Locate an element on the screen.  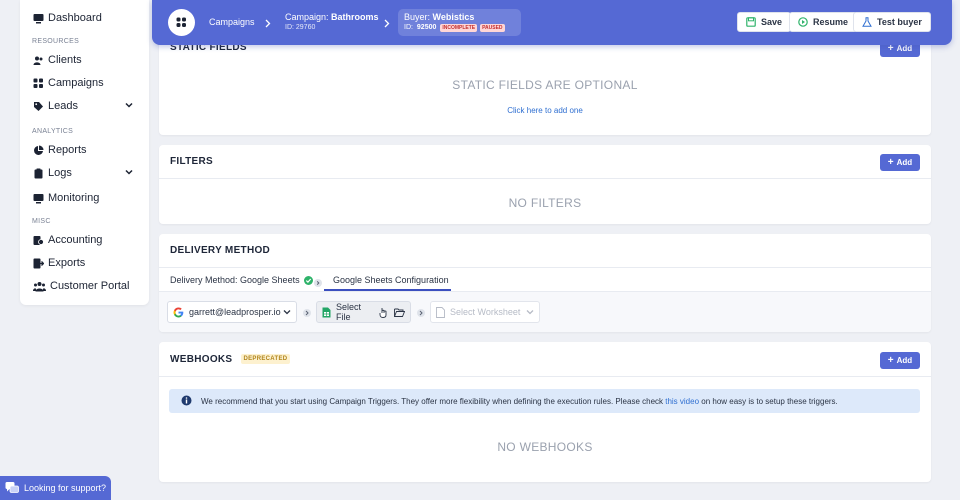
sidebar-item-exports: Exports is located at coordinates (84, 263).